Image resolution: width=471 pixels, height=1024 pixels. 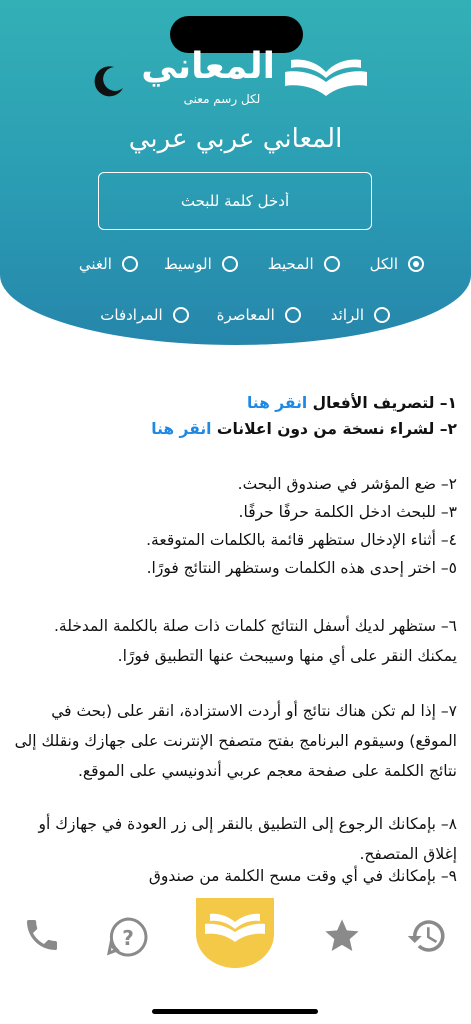 I want to click on radio-ghani: الغني, so click(x=108, y=264).